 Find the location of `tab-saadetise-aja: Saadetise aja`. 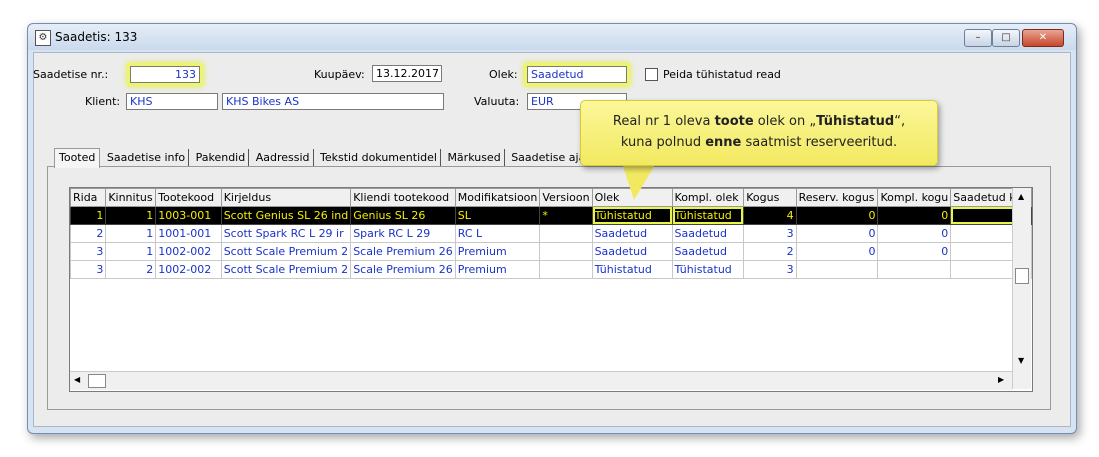

tab-saadetise-aja: Saadetise aja is located at coordinates (548, 157).